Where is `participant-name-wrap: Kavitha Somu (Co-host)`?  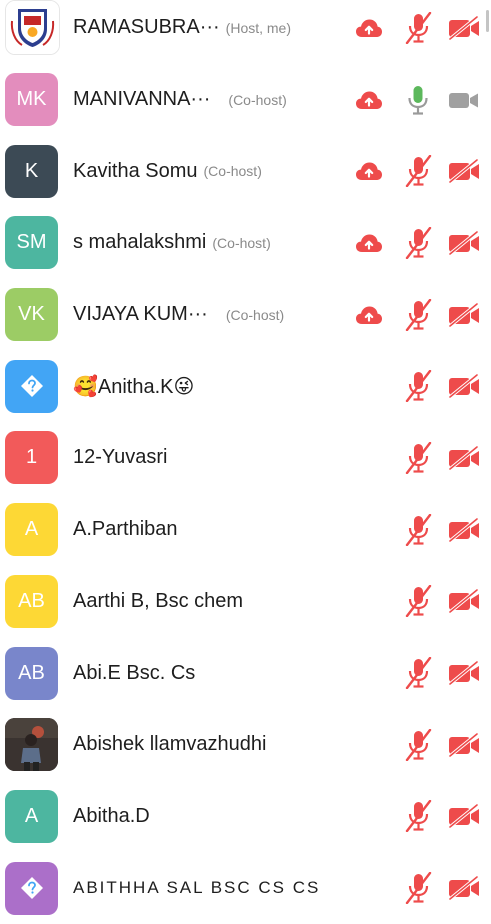 participant-name-wrap: Kavitha Somu (Co-host) is located at coordinates (167, 171).